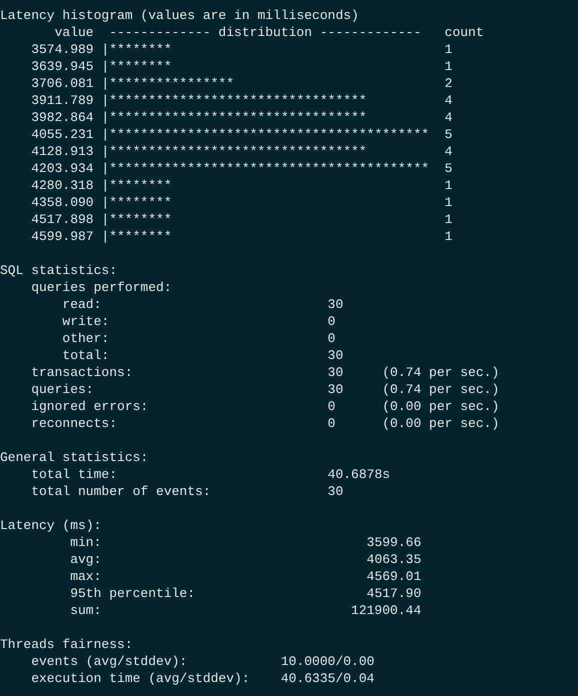  I want to click on stat-value: 40.6878s, so click(359, 474).